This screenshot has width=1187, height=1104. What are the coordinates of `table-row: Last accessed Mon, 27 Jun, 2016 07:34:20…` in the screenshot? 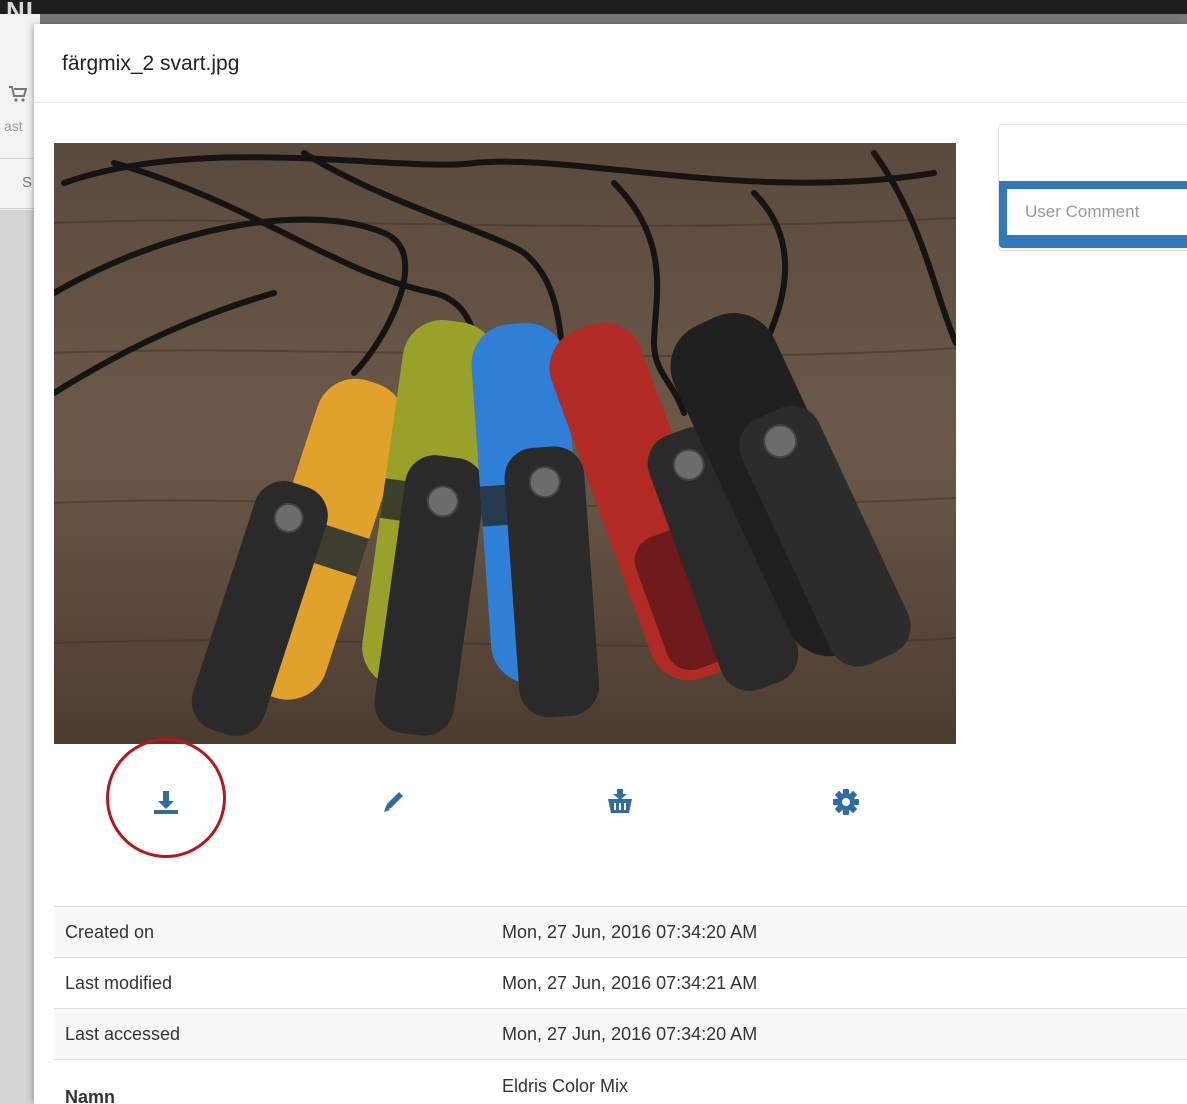 It's located at (620, 1034).